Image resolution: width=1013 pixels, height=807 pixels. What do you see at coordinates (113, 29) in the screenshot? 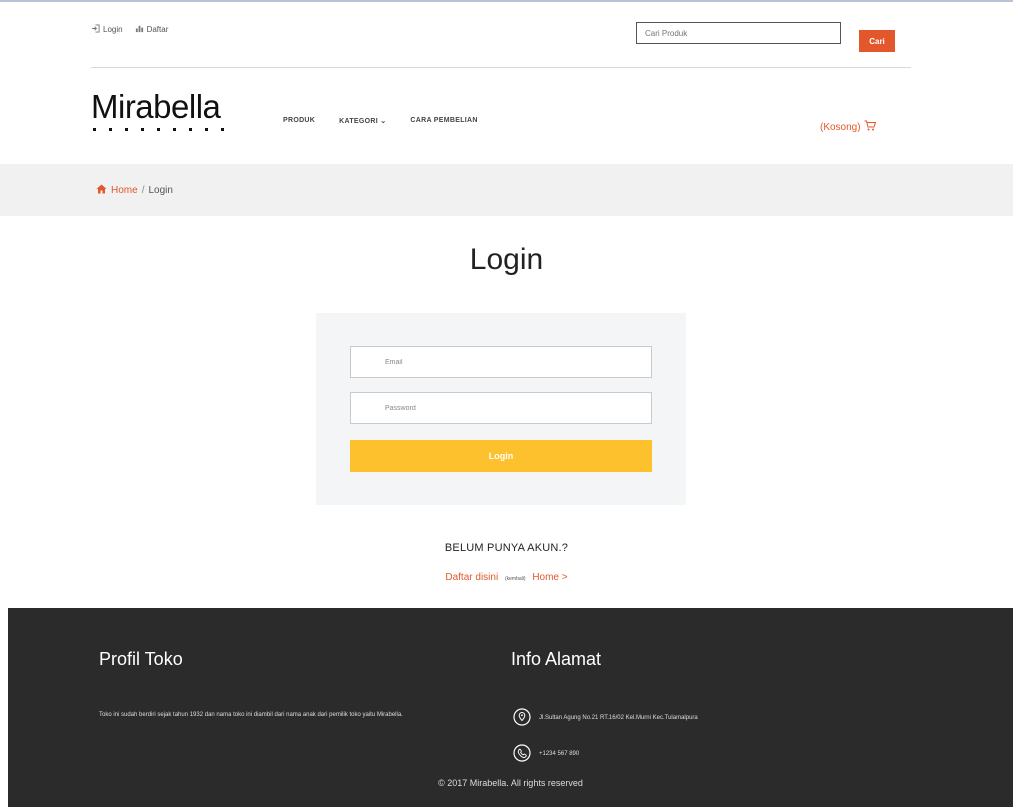
I see `login-link-label: Login` at bounding box center [113, 29].